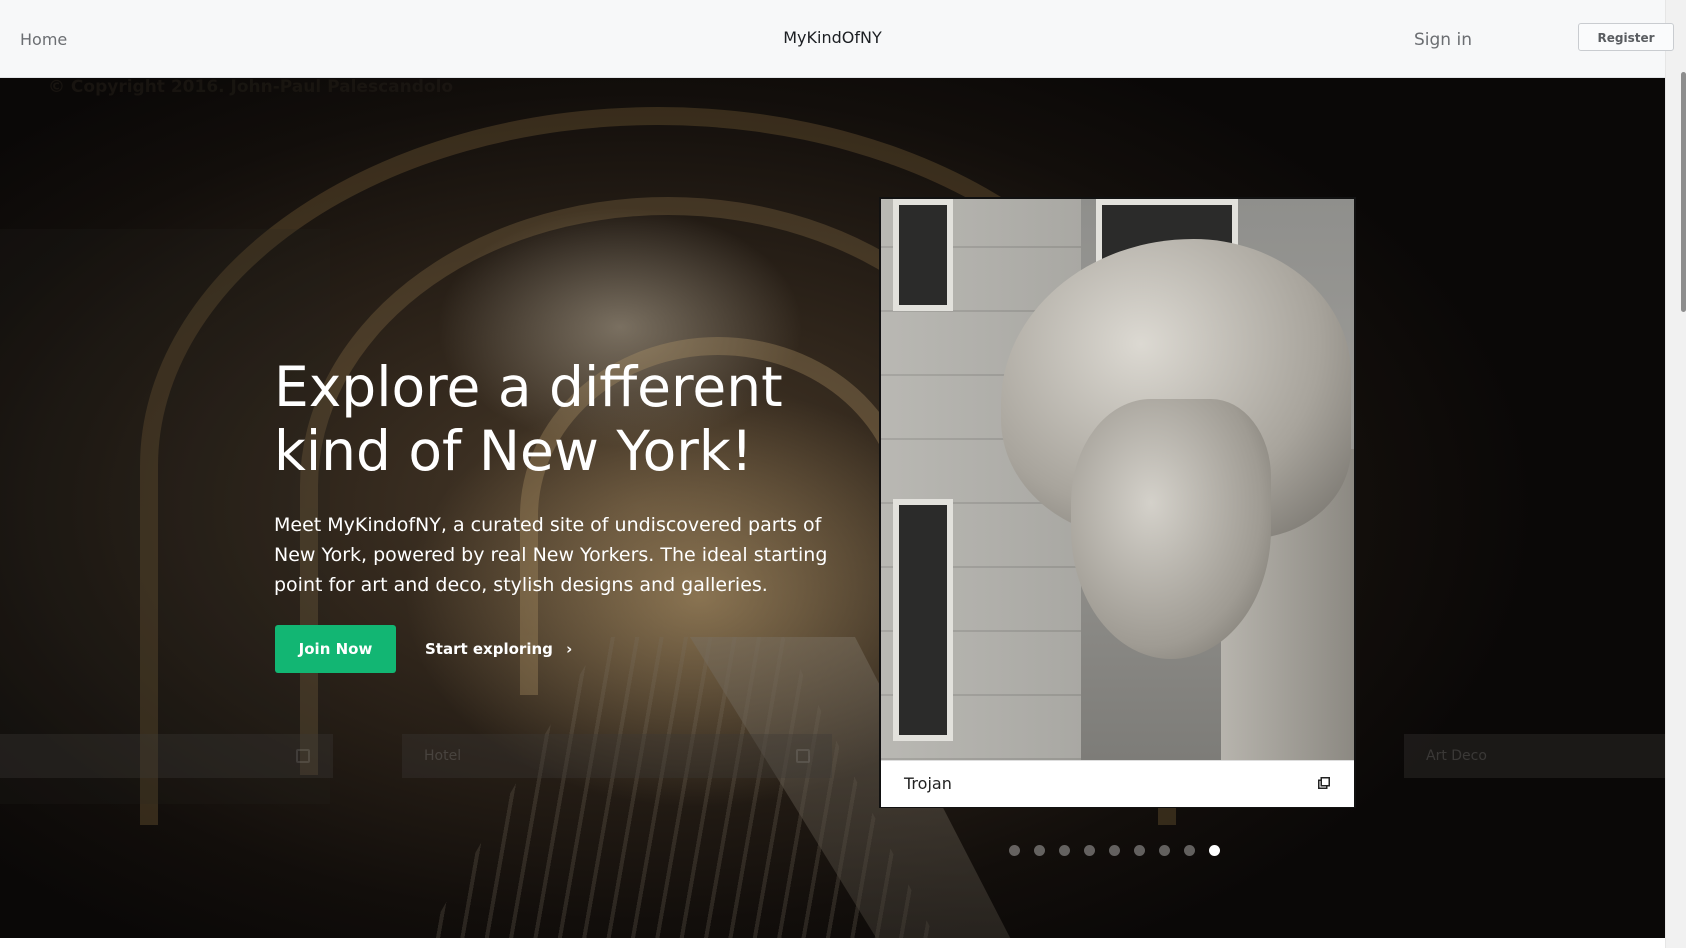 This screenshot has height=948, width=1686. Describe the element at coordinates (528, 419) in the screenshot. I see `hero-title: Explore a different kind of New York!` at that location.